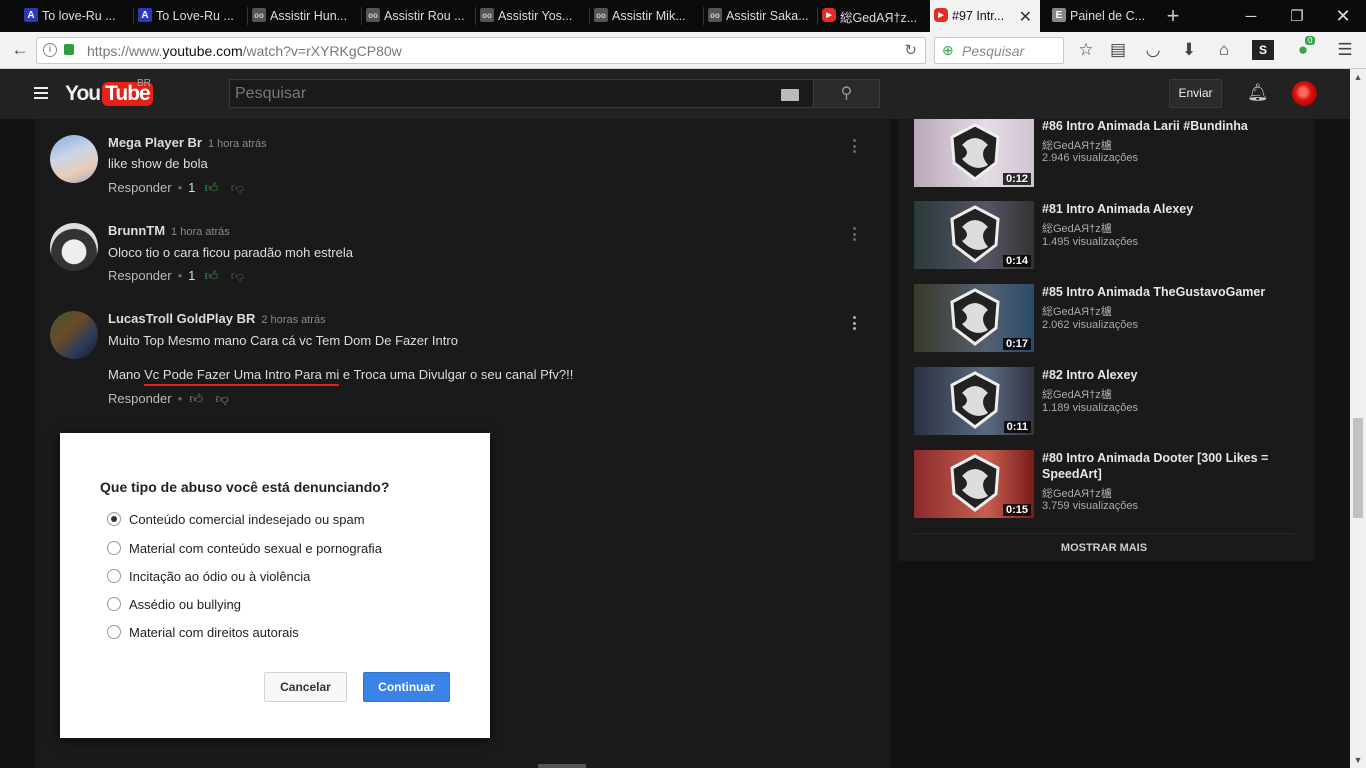 This screenshot has width=1366, height=768. I want to click on comment-author: BrunnTM 1 hora atrás, so click(169, 230).